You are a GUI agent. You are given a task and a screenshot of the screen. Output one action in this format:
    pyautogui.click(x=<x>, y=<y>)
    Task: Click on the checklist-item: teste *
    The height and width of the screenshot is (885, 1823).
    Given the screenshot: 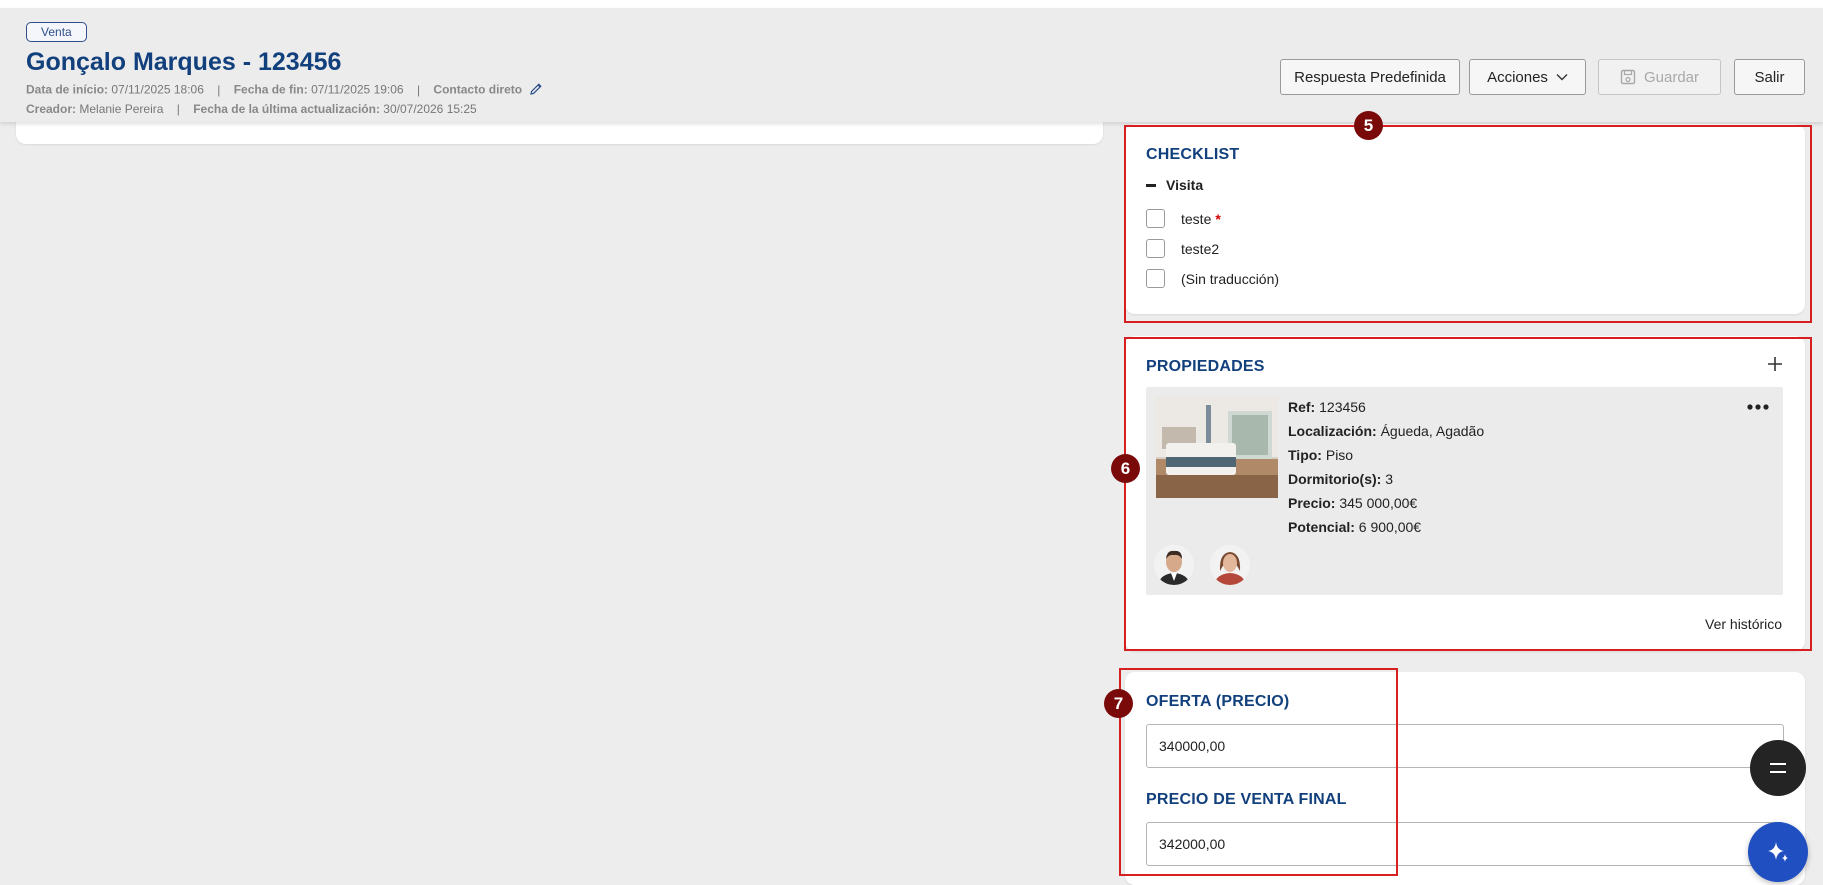 What is the action you would take?
    pyautogui.click(x=1183, y=218)
    